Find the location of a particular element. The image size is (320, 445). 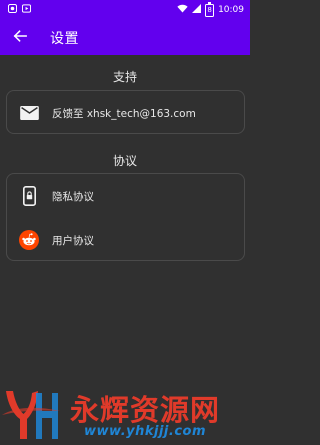

back-button is located at coordinates (20, 37).